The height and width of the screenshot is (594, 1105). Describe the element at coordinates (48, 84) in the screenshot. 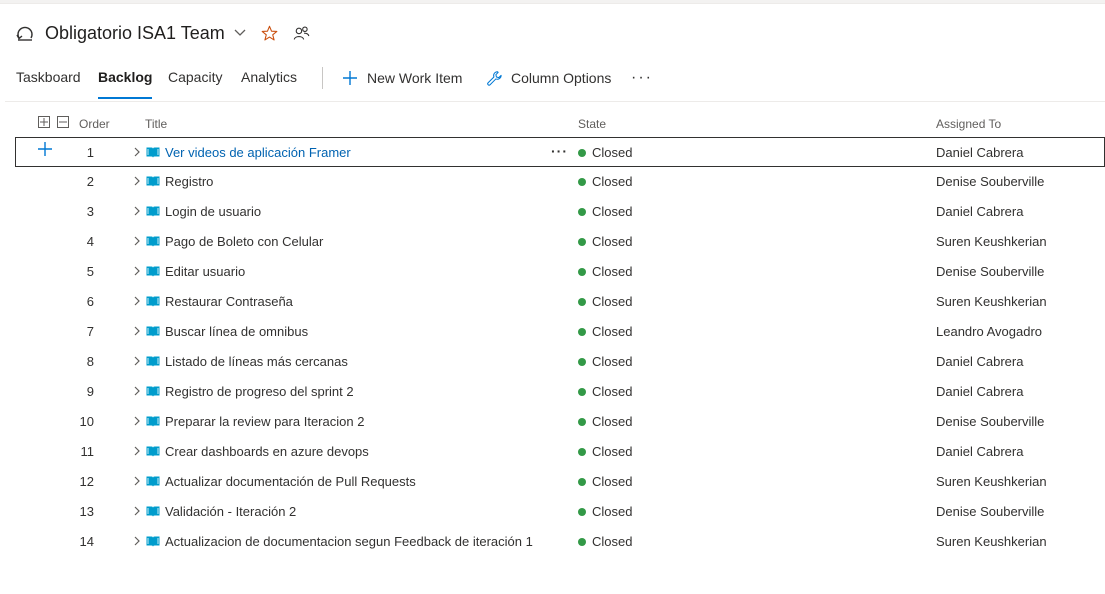

I see `tab-taskboard: Taskboard` at that location.